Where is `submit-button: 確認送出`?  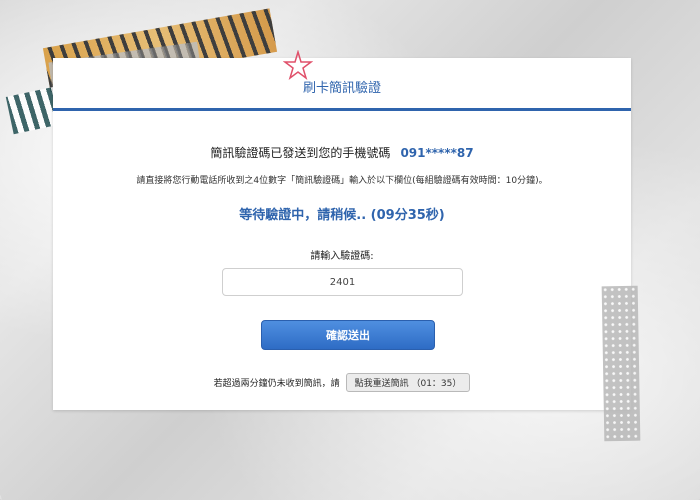 submit-button: 確認送出 is located at coordinates (348, 335).